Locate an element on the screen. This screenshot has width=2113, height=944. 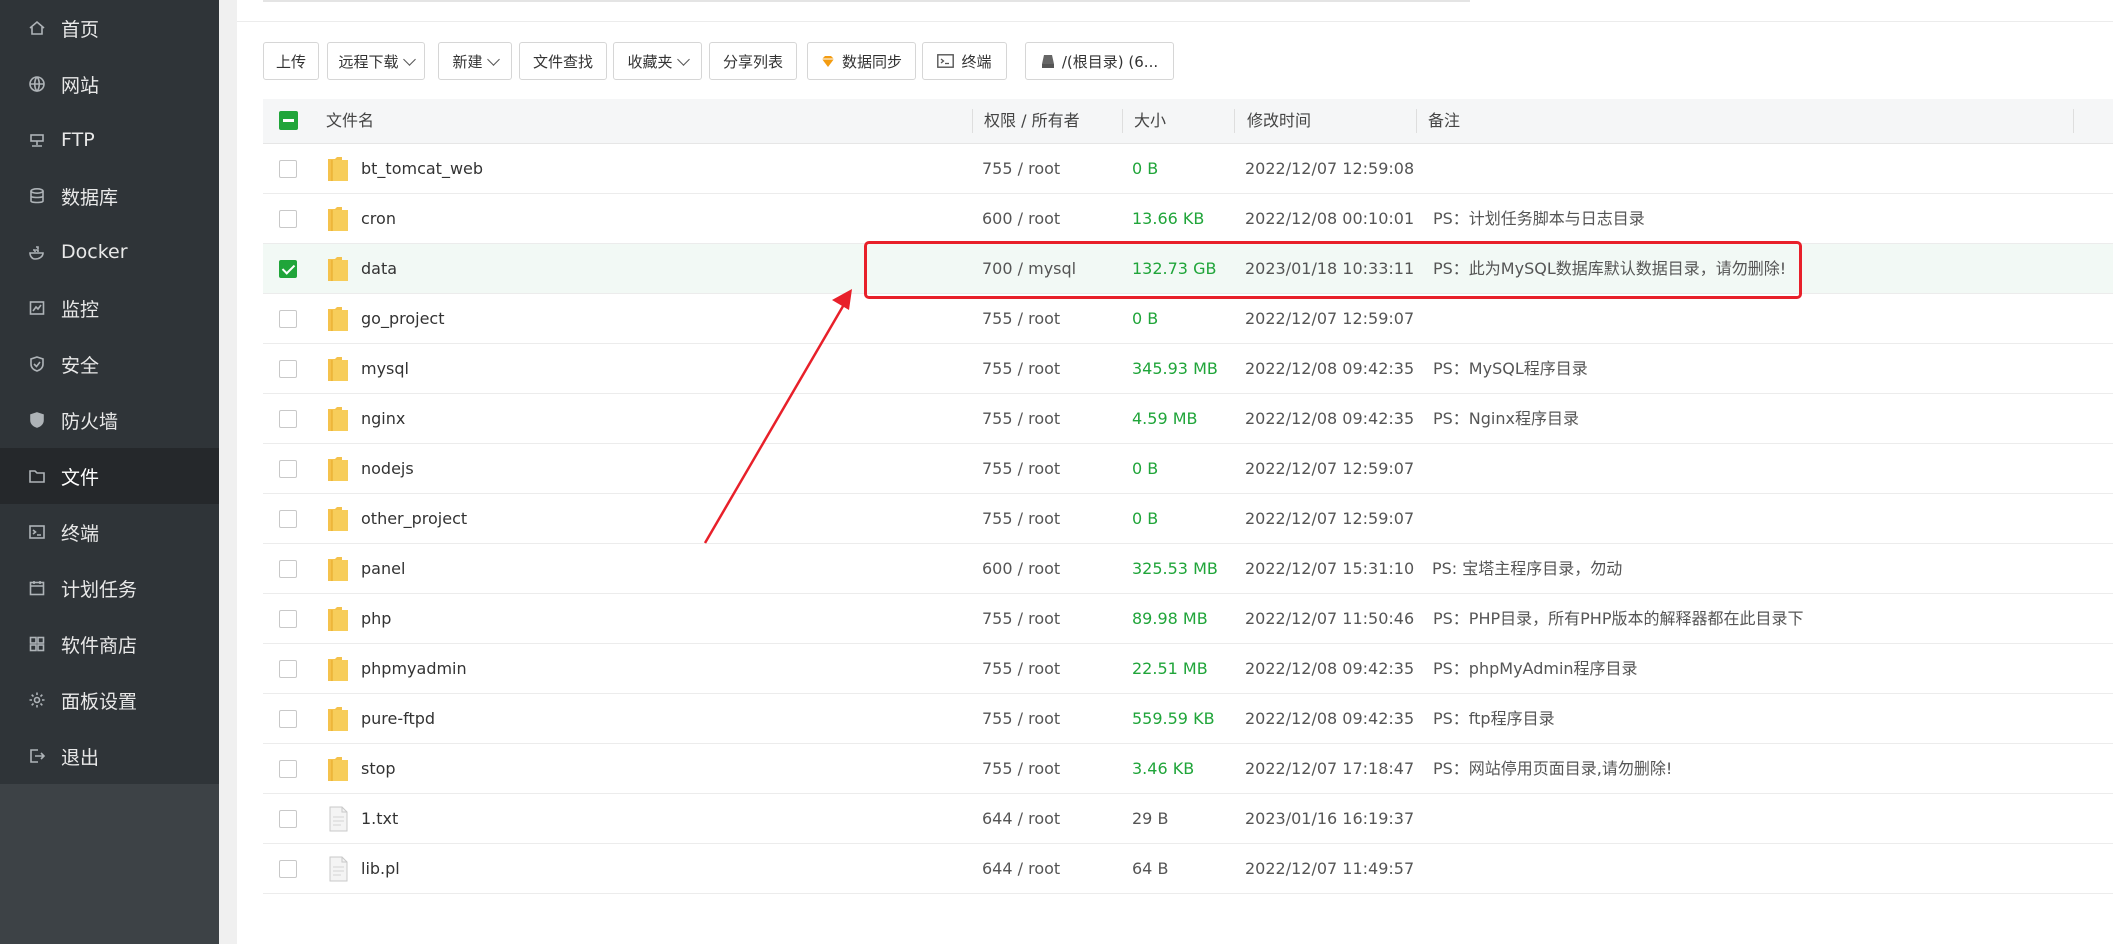
sidebar-item-12: 面板设置 is located at coordinates (109, 700).